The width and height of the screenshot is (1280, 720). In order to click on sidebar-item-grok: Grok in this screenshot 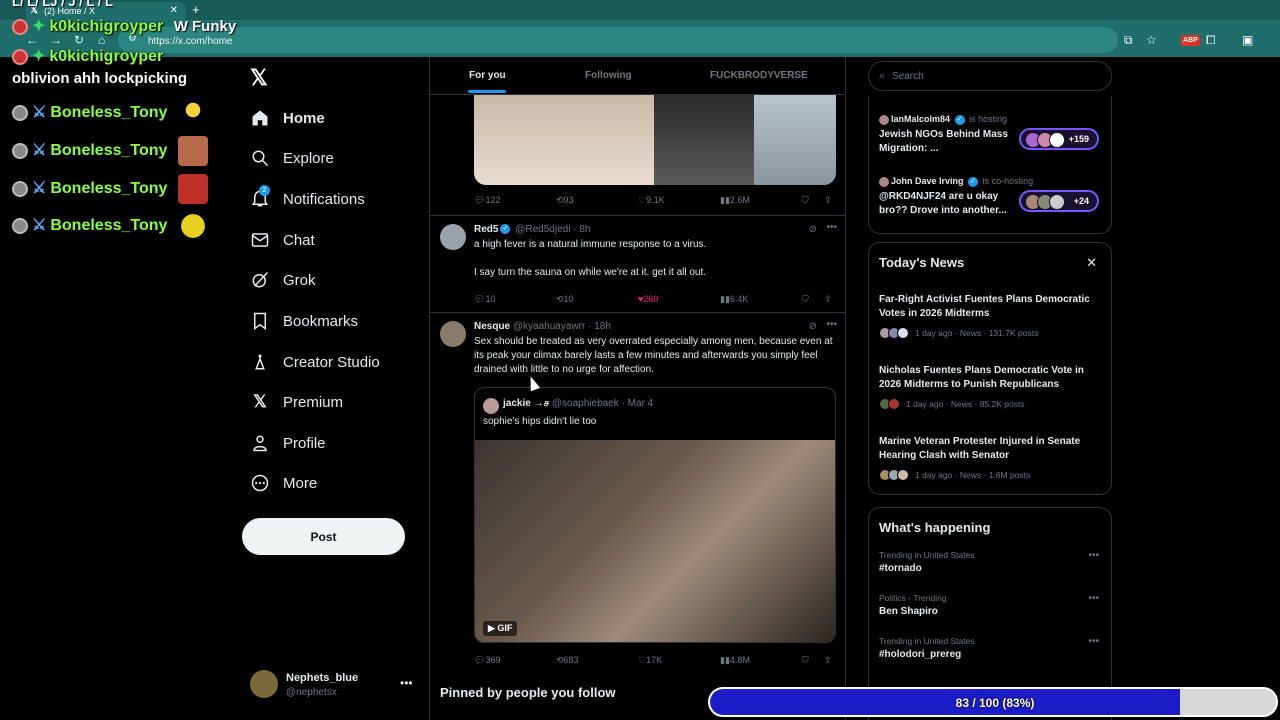, I will do `click(283, 280)`.